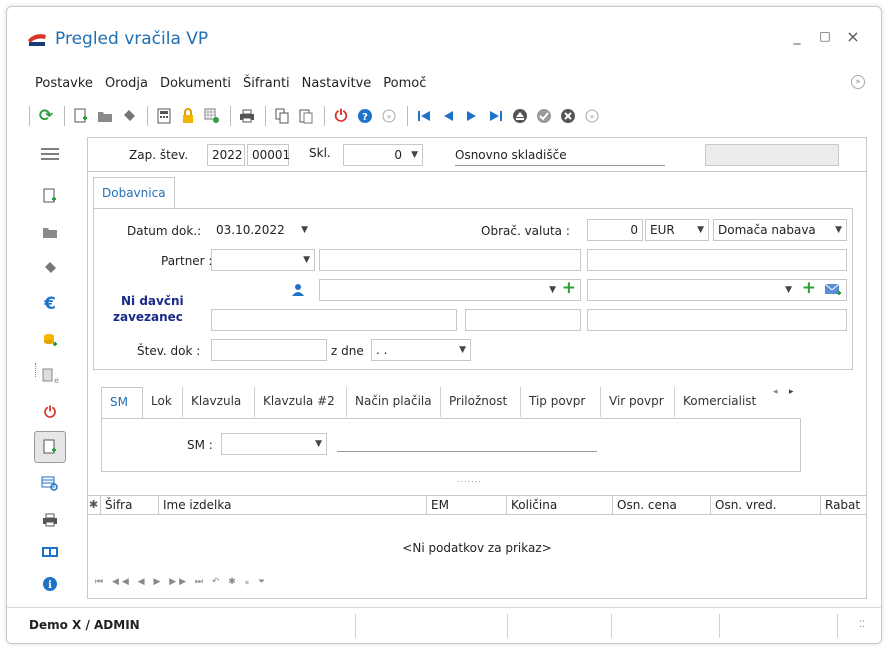 Image resolution: width=890 pixels, height=652 pixels. What do you see at coordinates (721, 402) in the screenshot?
I see `tab-komercialist: Komercialist` at bounding box center [721, 402].